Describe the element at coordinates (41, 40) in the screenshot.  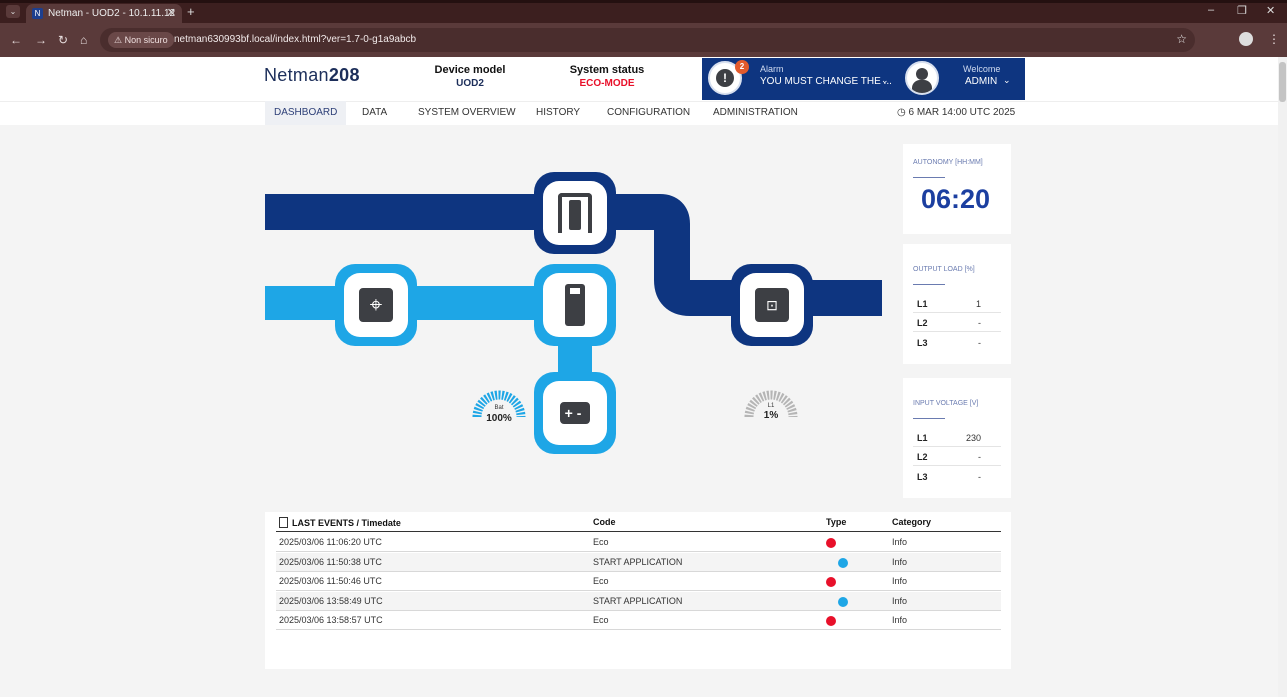
I see `forward-icon: →` at that location.